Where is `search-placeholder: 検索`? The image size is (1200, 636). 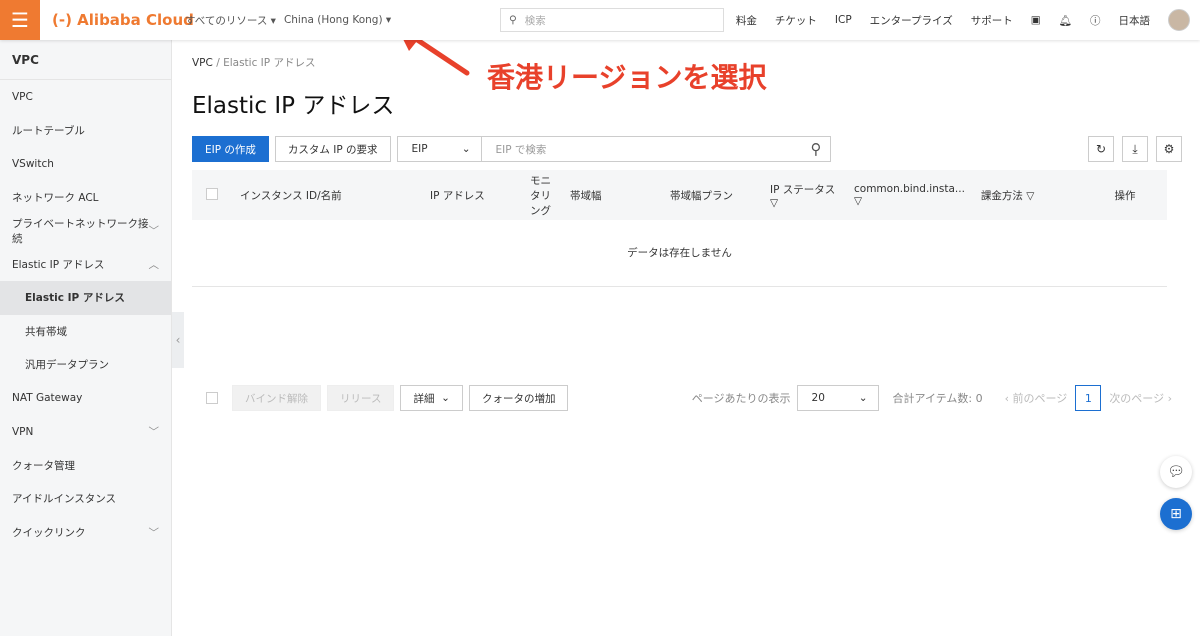 search-placeholder: 検索 is located at coordinates (535, 20).